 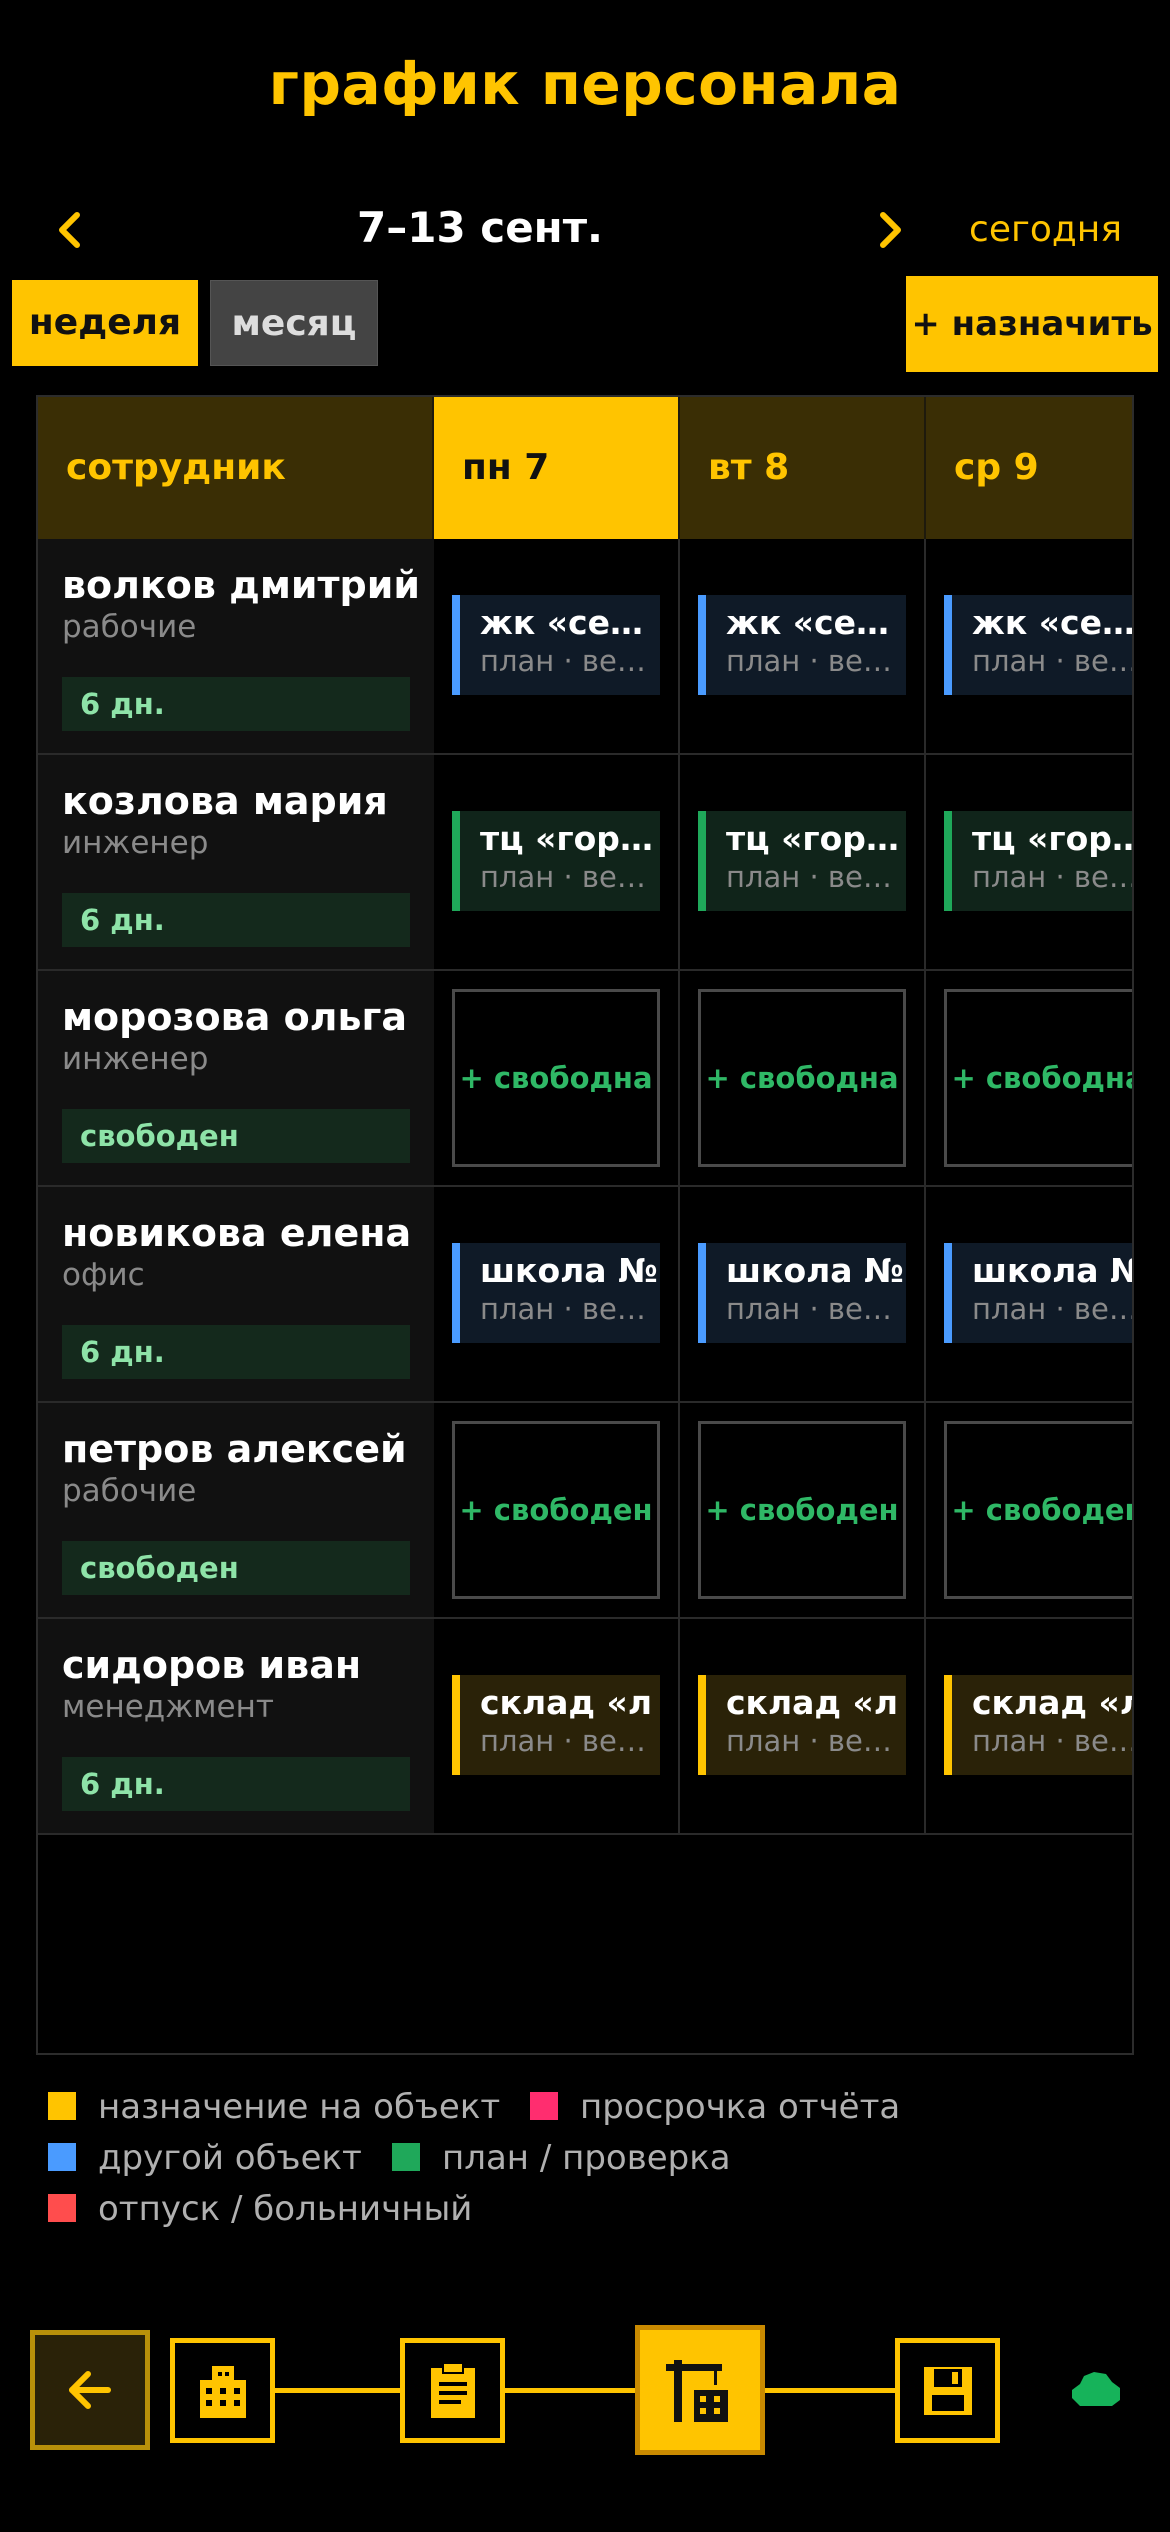 I want to click on employee-cell: петров алексей рабочие свободен, so click(x=236, y=1510).